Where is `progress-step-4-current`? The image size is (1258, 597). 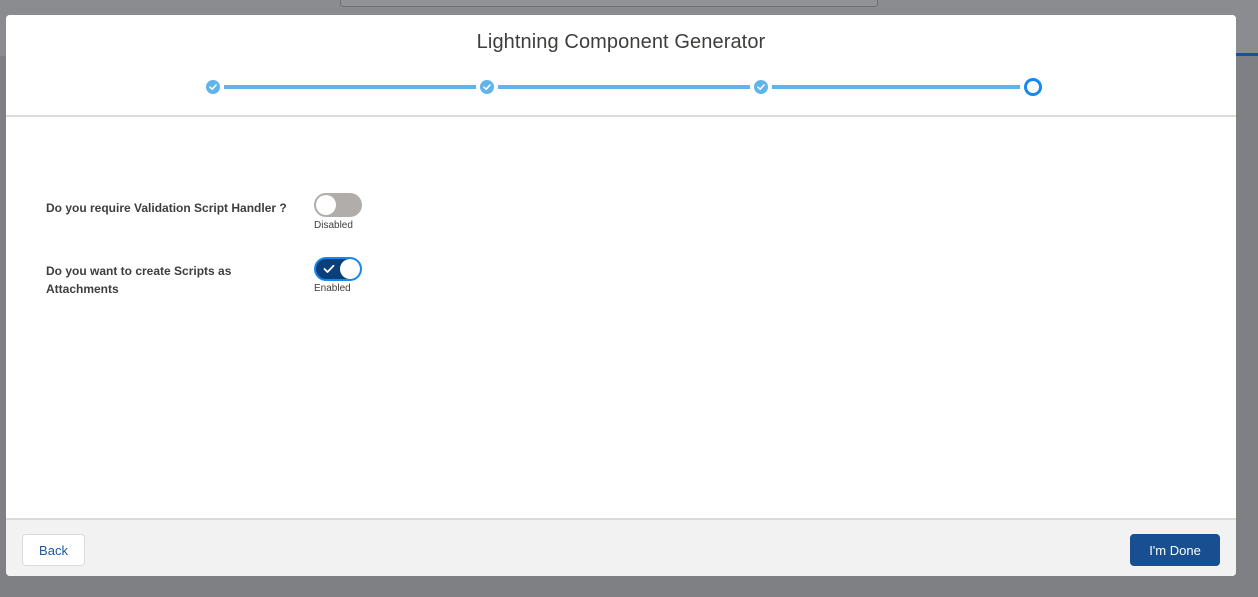 progress-step-4-current is located at coordinates (1033, 87).